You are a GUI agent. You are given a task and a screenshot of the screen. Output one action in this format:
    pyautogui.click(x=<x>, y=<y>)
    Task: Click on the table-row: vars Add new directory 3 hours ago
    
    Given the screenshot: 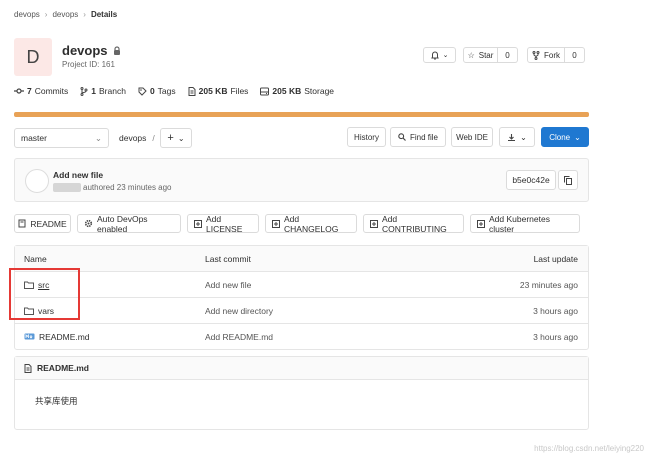 What is the action you would take?
    pyautogui.click(x=301, y=310)
    